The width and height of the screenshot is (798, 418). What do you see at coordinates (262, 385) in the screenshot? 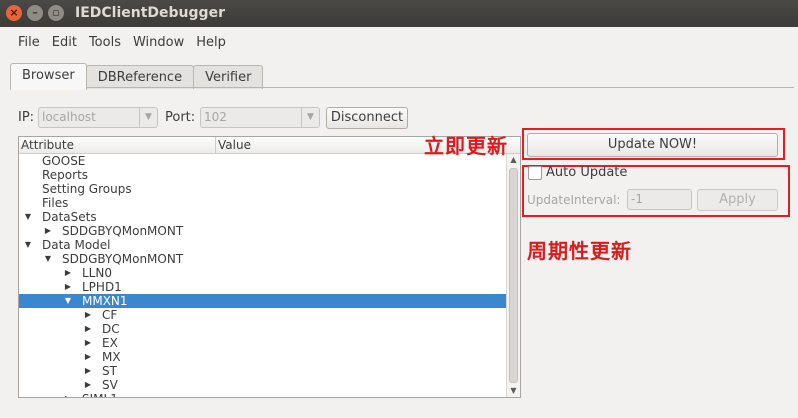
I see `tree-row: ▶ SV` at bounding box center [262, 385].